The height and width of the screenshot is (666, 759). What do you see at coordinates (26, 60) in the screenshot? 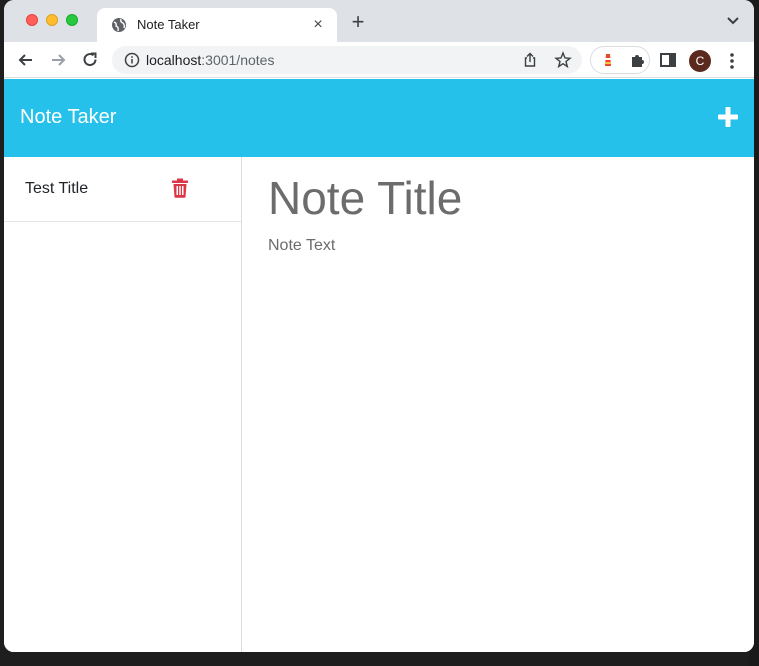
I see `arrow-left-icon` at bounding box center [26, 60].